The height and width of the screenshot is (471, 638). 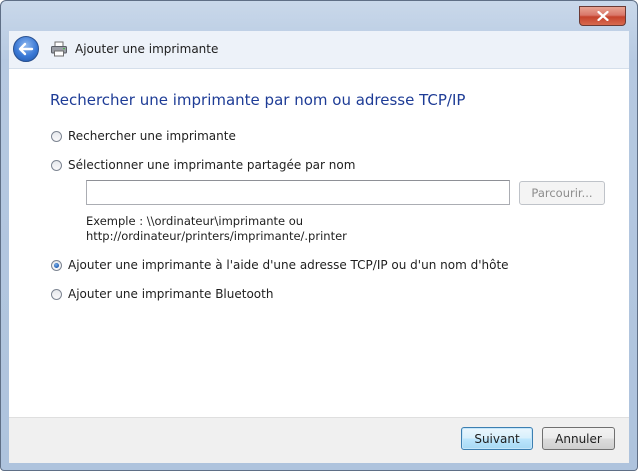 What do you see at coordinates (171, 294) in the screenshot?
I see `option-label: Ajouter une imprimante Bluetooth` at bounding box center [171, 294].